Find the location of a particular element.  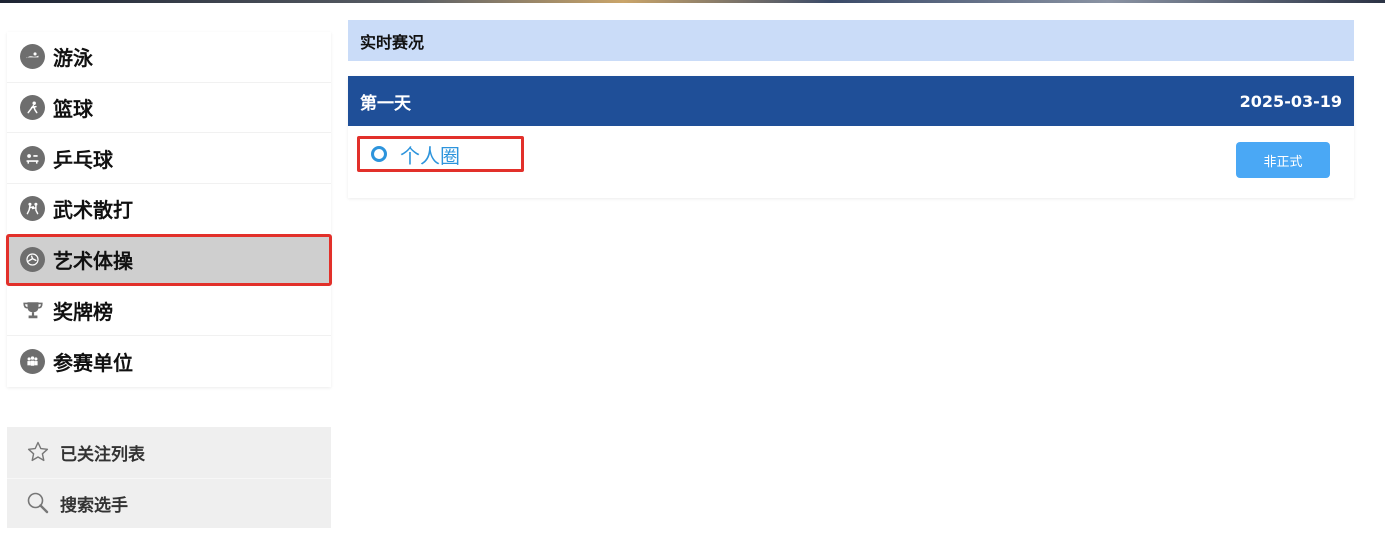

top-banner-strip is located at coordinates (692, 1).